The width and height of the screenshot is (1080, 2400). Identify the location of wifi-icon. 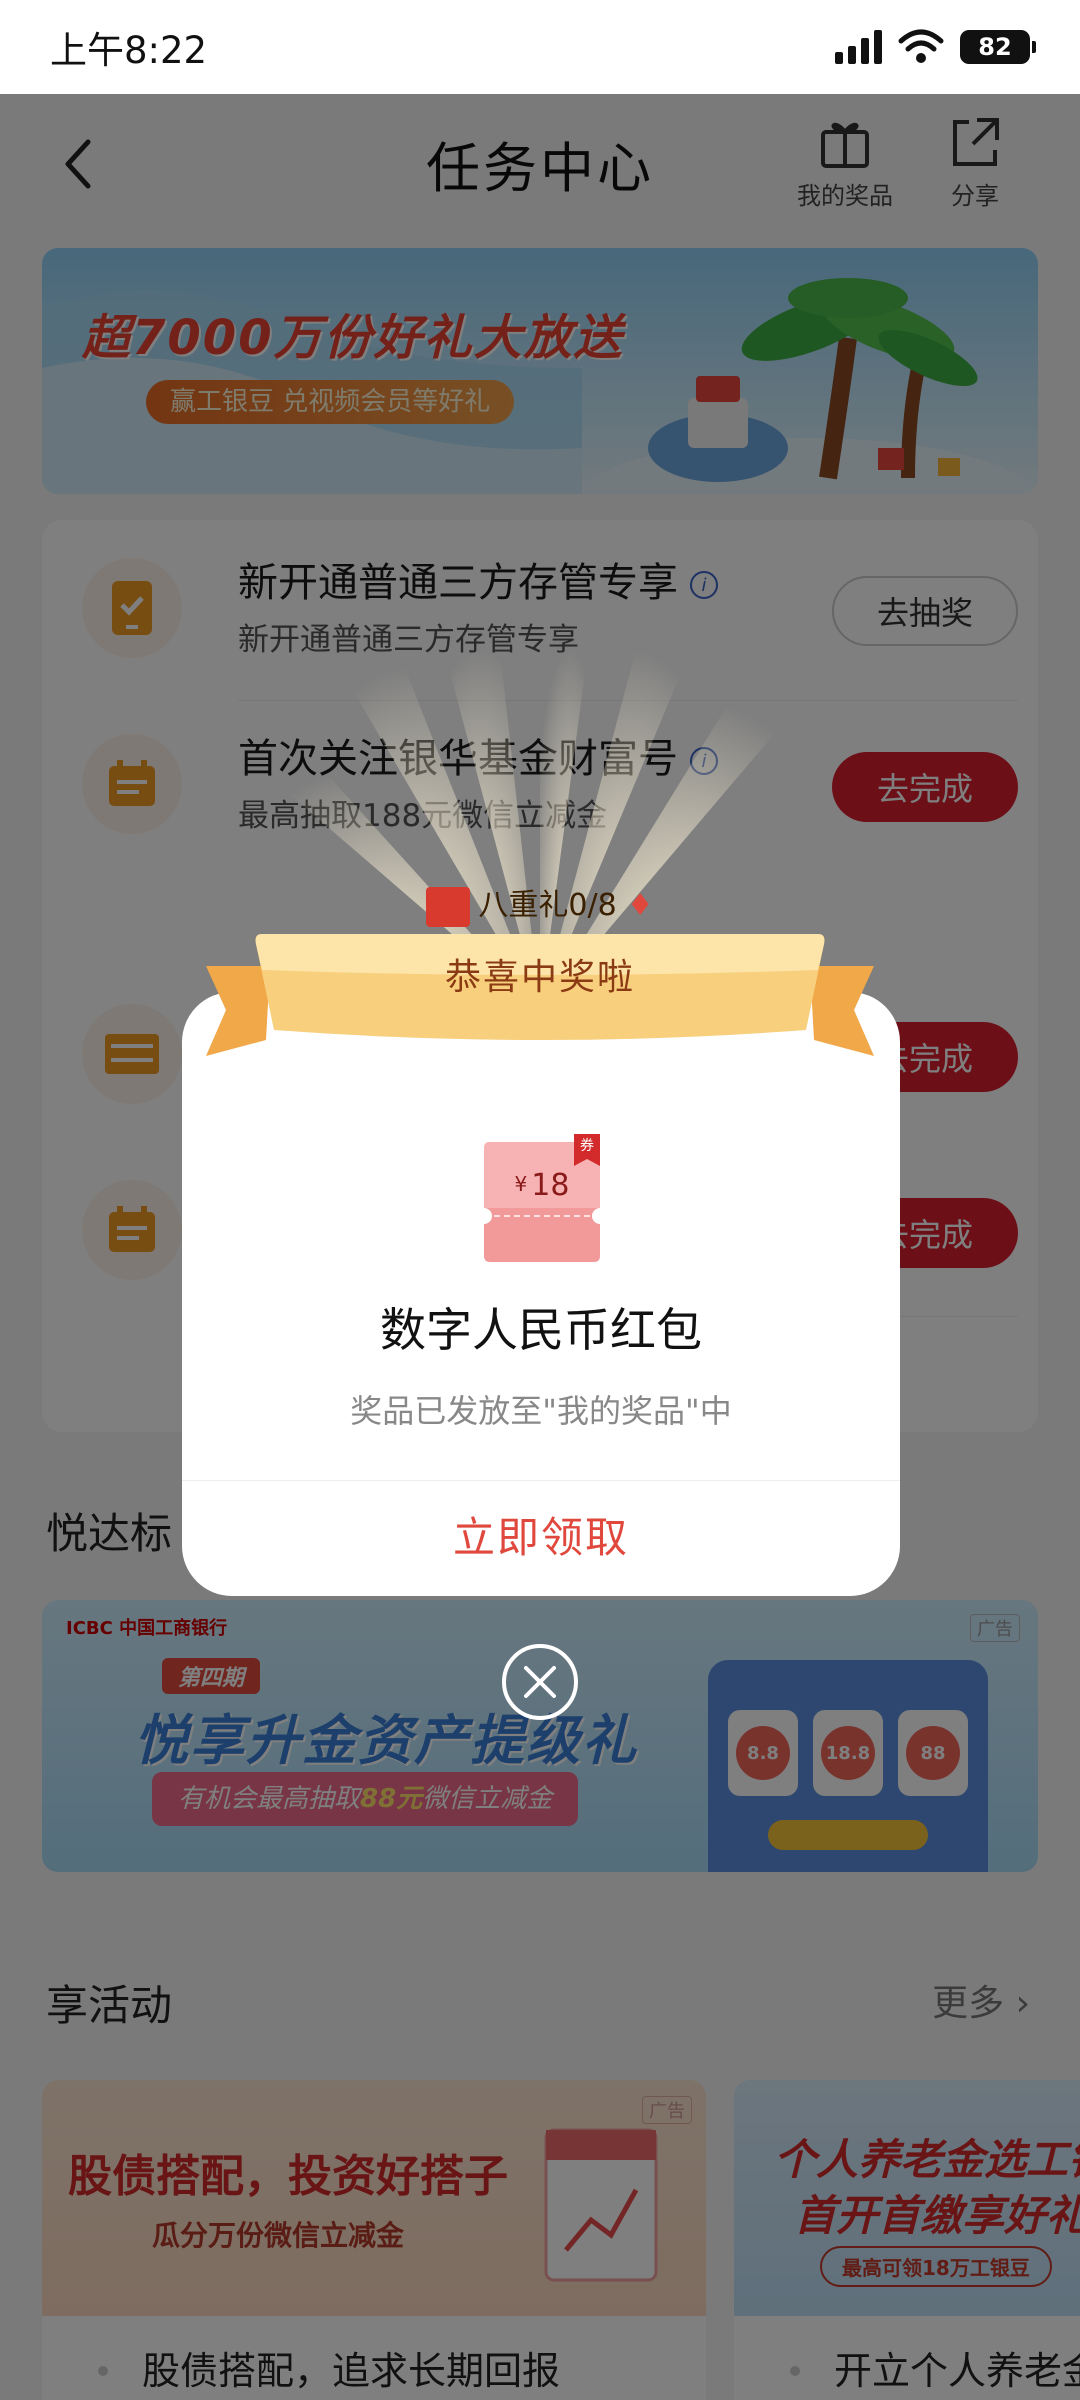
(921, 46).